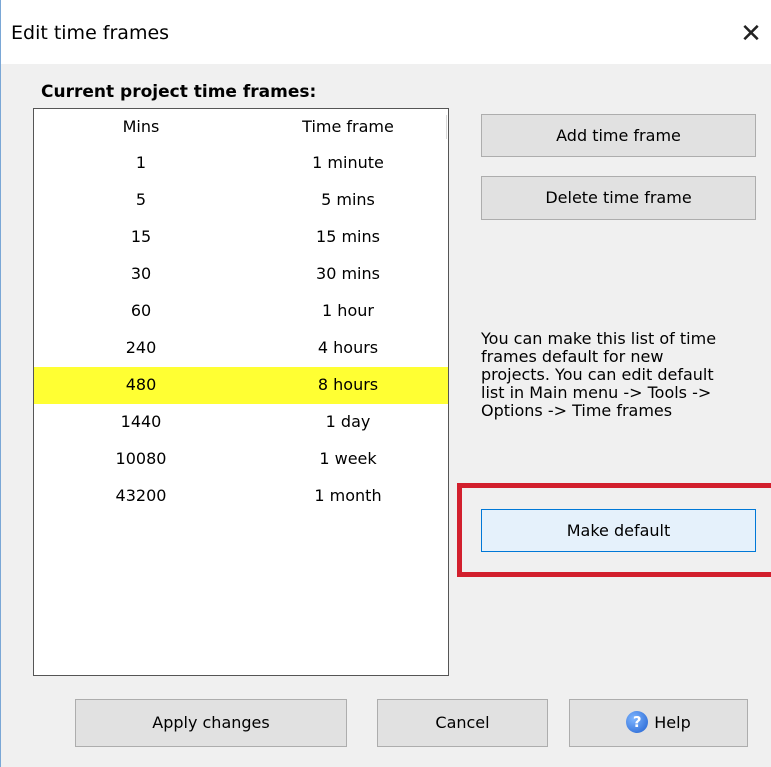 The width and height of the screenshot is (771, 767). Describe the element at coordinates (599, 338) in the screenshot. I see `info-line: You can make this list of time` at that location.